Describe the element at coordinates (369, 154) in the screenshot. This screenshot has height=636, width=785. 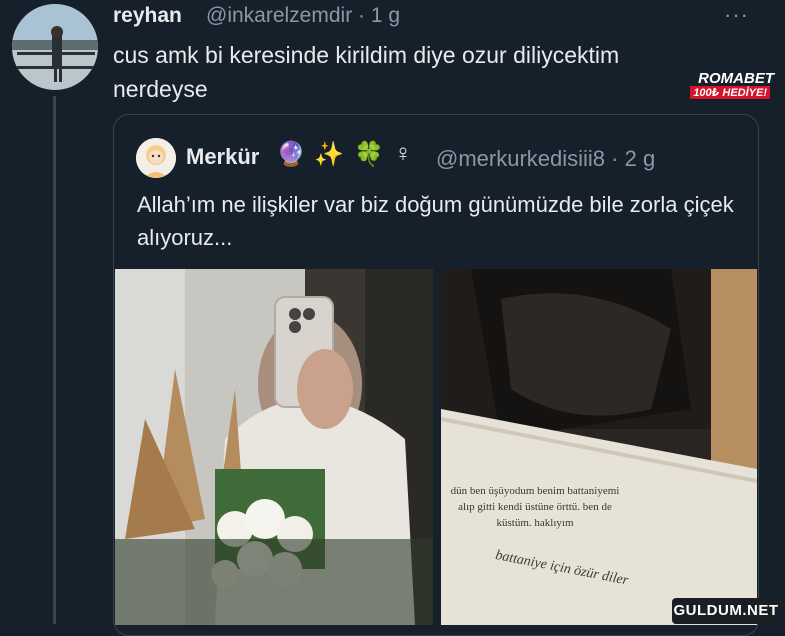
I see `clover-icon: 🍀` at that location.